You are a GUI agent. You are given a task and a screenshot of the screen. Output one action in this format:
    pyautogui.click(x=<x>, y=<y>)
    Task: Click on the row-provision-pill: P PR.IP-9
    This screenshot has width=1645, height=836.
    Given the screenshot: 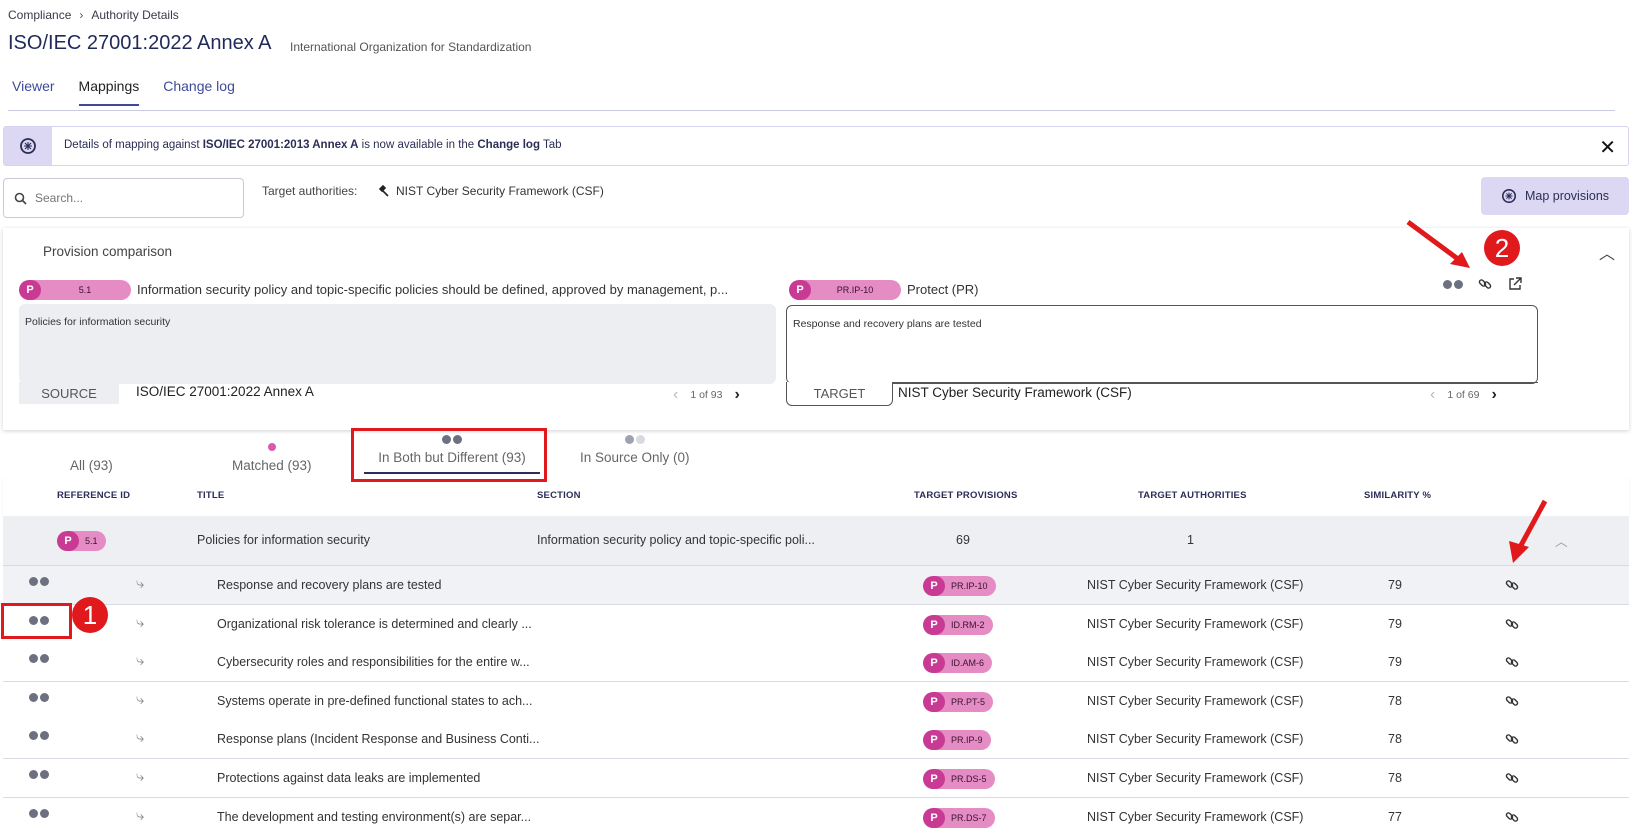 What is the action you would take?
    pyautogui.click(x=957, y=740)
    